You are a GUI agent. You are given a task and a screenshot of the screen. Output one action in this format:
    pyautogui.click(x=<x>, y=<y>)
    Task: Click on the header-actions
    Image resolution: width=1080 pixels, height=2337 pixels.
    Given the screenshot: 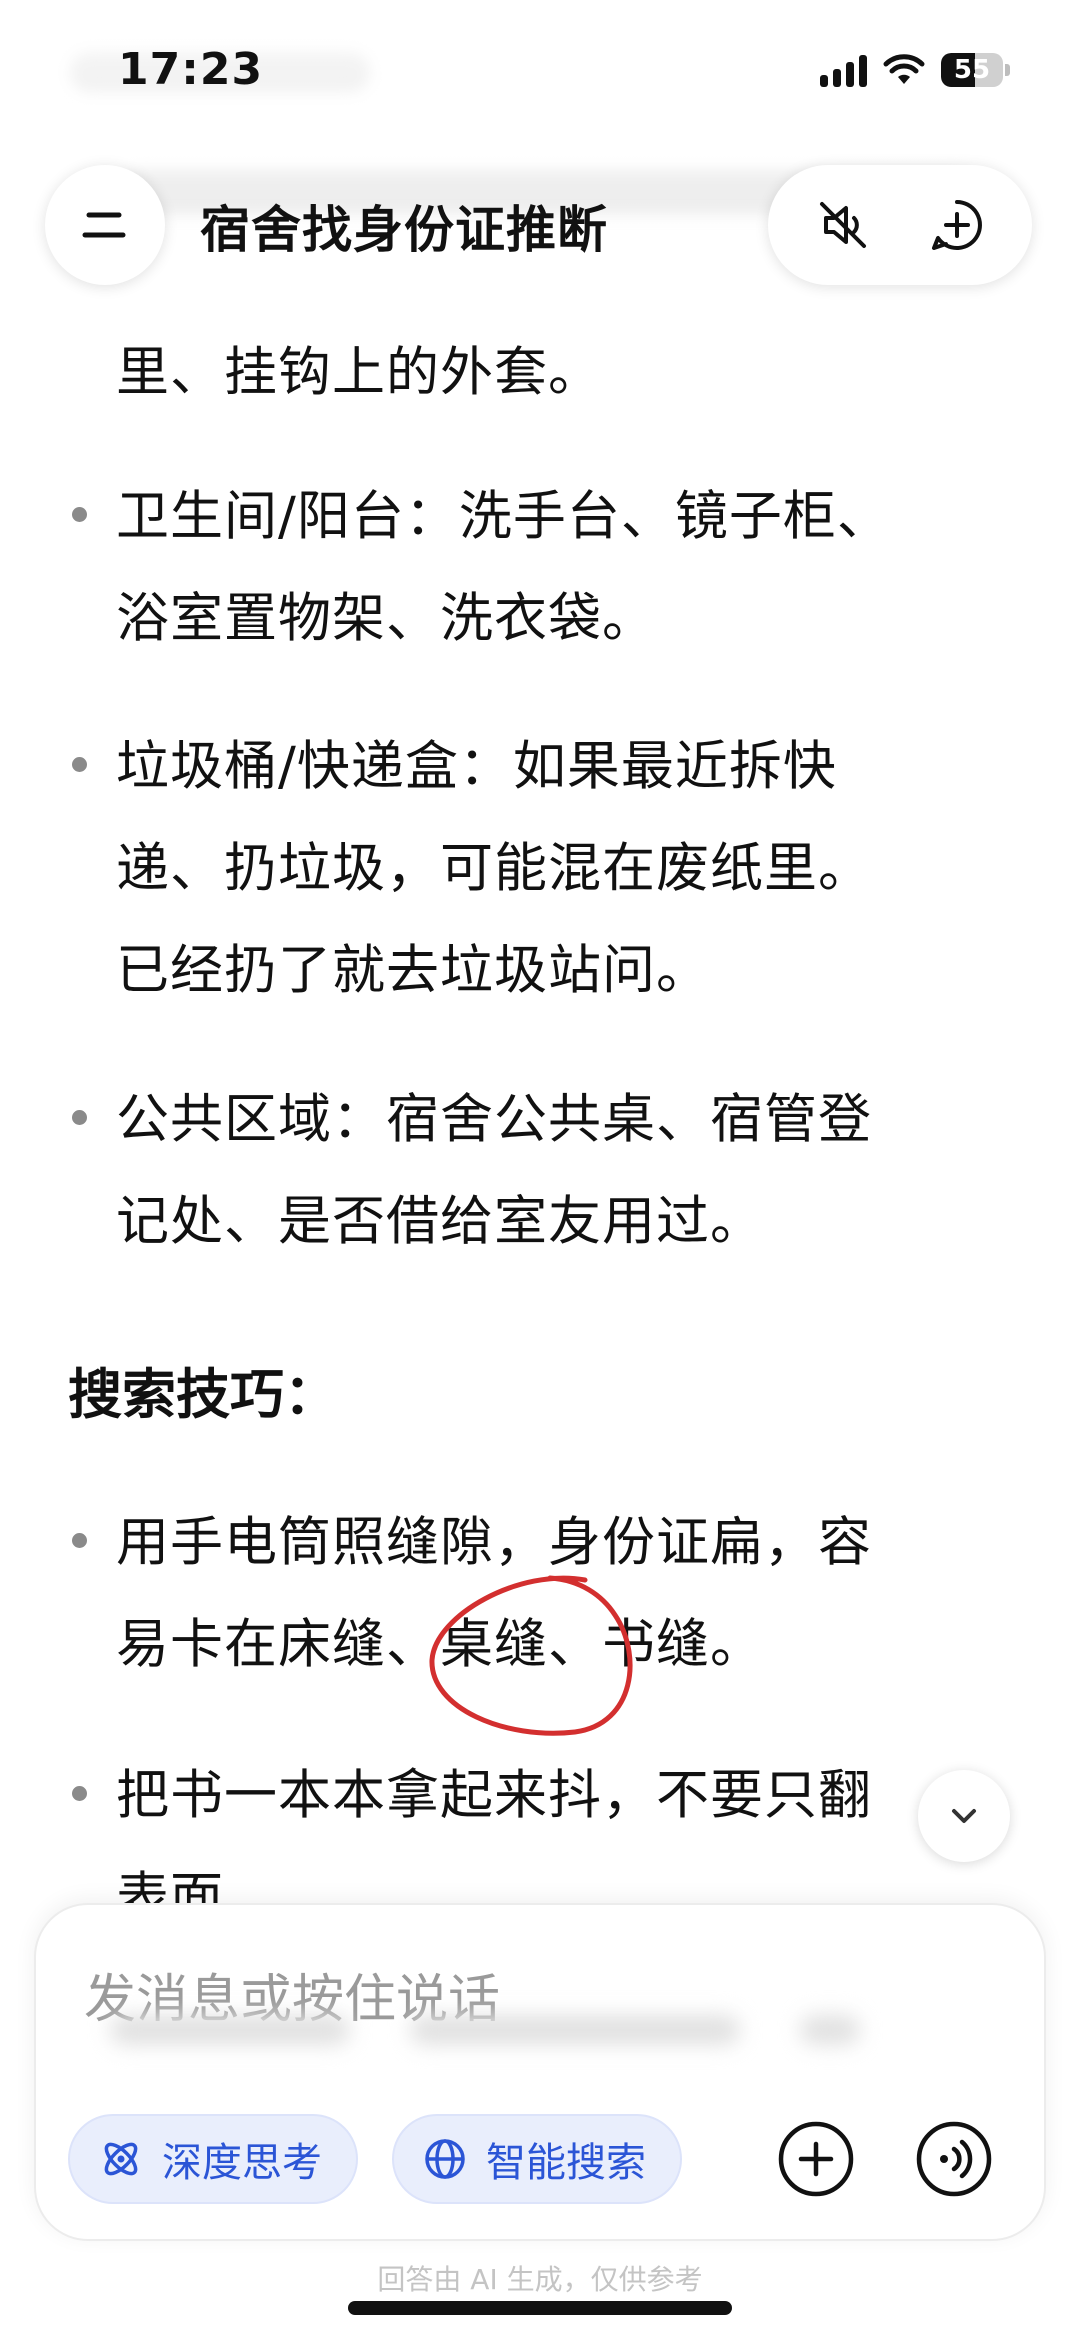 What is the action you would take?
    pyautogui.click(x=900, y=225)
    